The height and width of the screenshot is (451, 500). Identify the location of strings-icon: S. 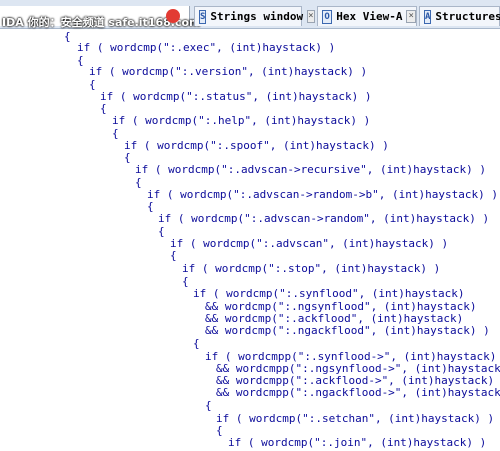
(203, 16).